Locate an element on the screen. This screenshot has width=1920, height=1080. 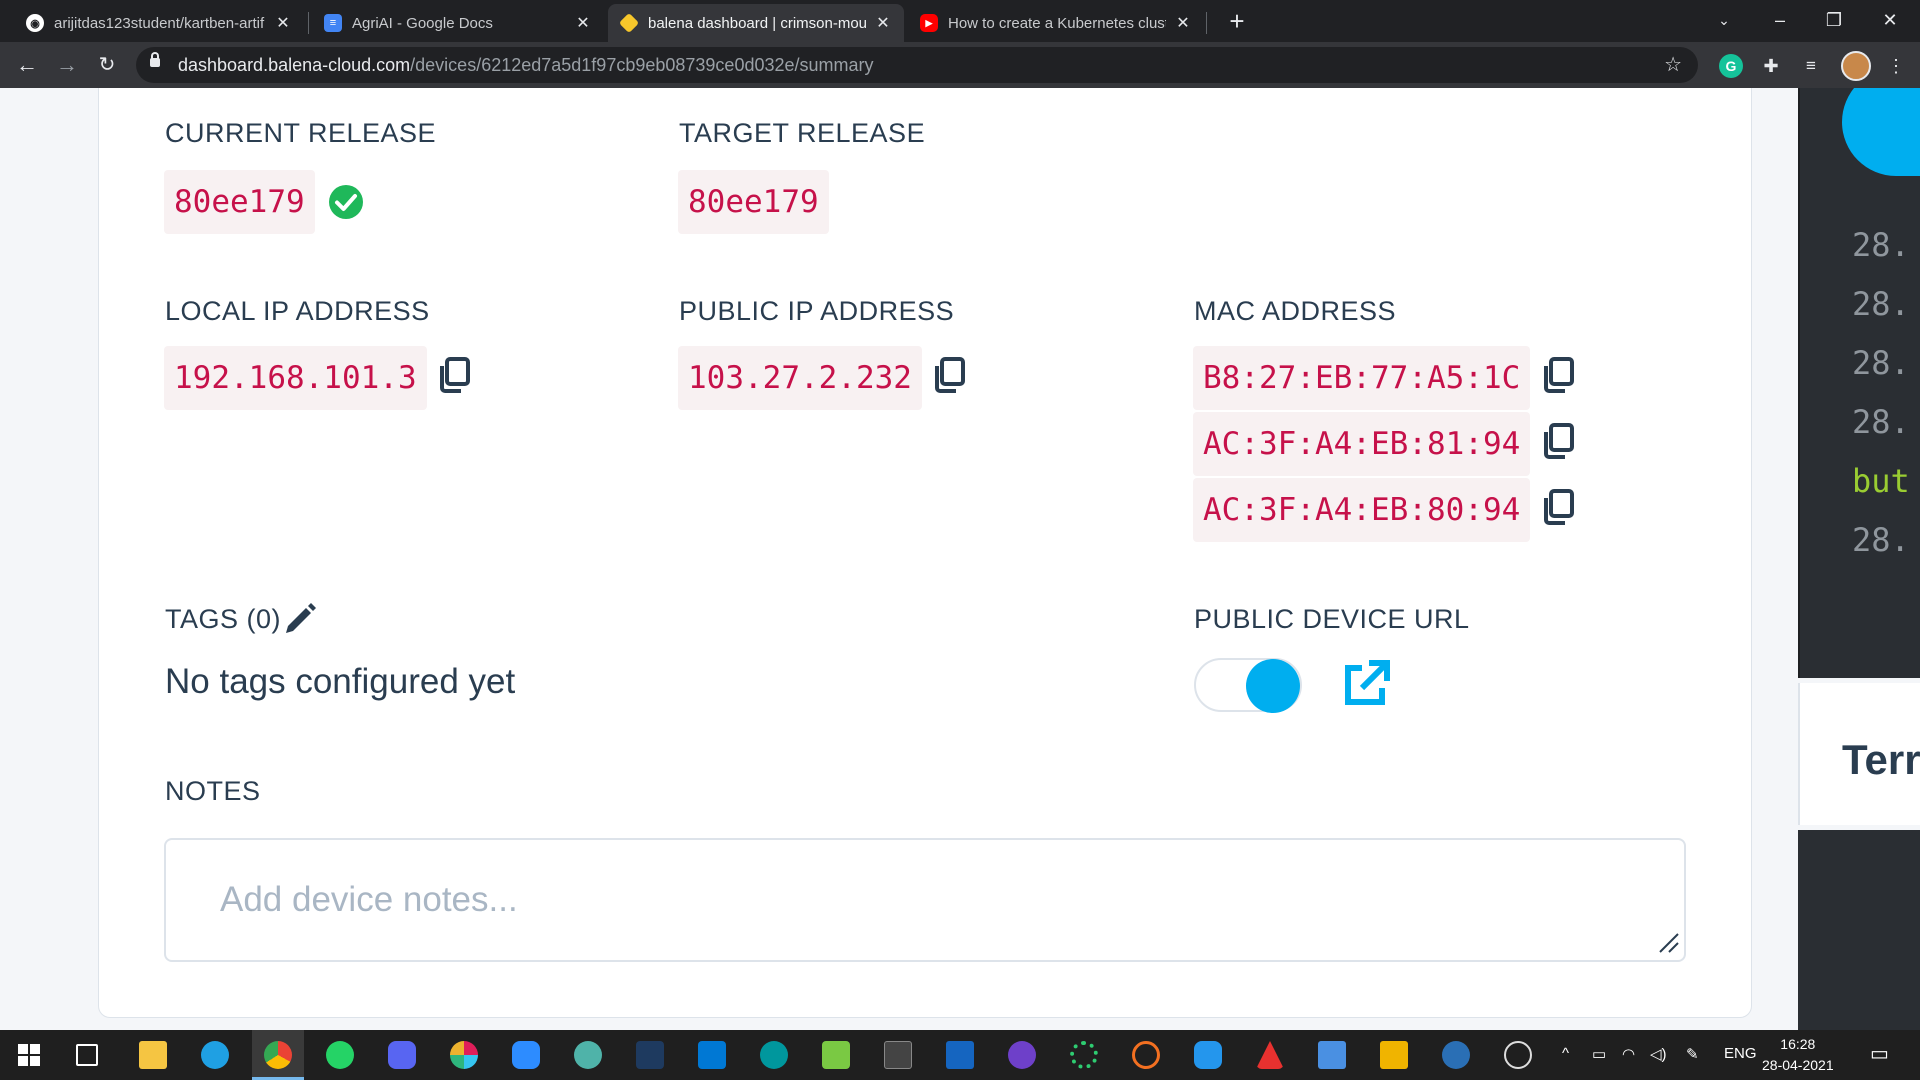
docker-icon is located at coordinates (1208, 1055).